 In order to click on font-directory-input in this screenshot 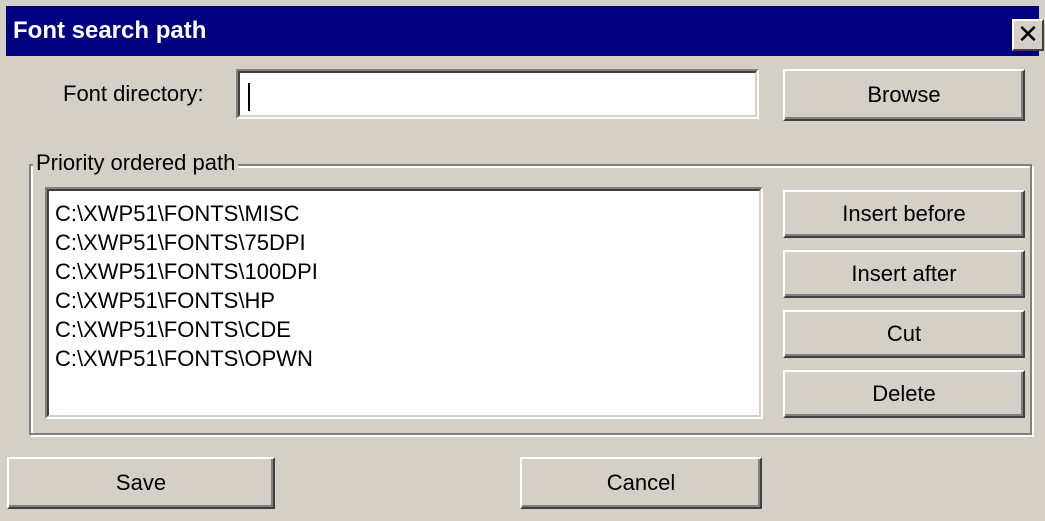, I will do `click(497, 94)`.